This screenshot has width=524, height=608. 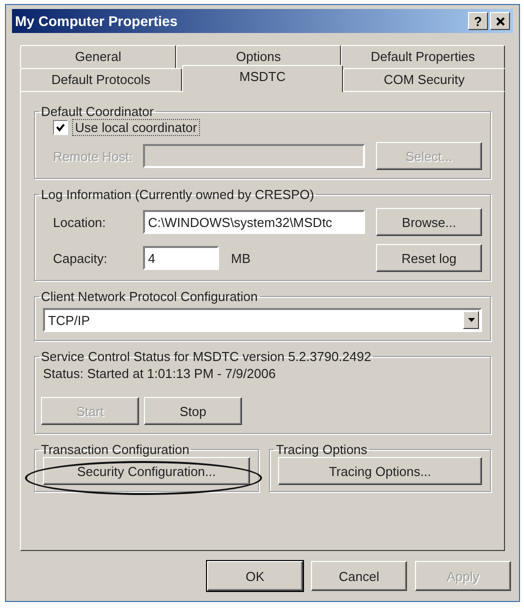 I want to click on group-title: Transaction Configuration, so click(x=115, y=449).